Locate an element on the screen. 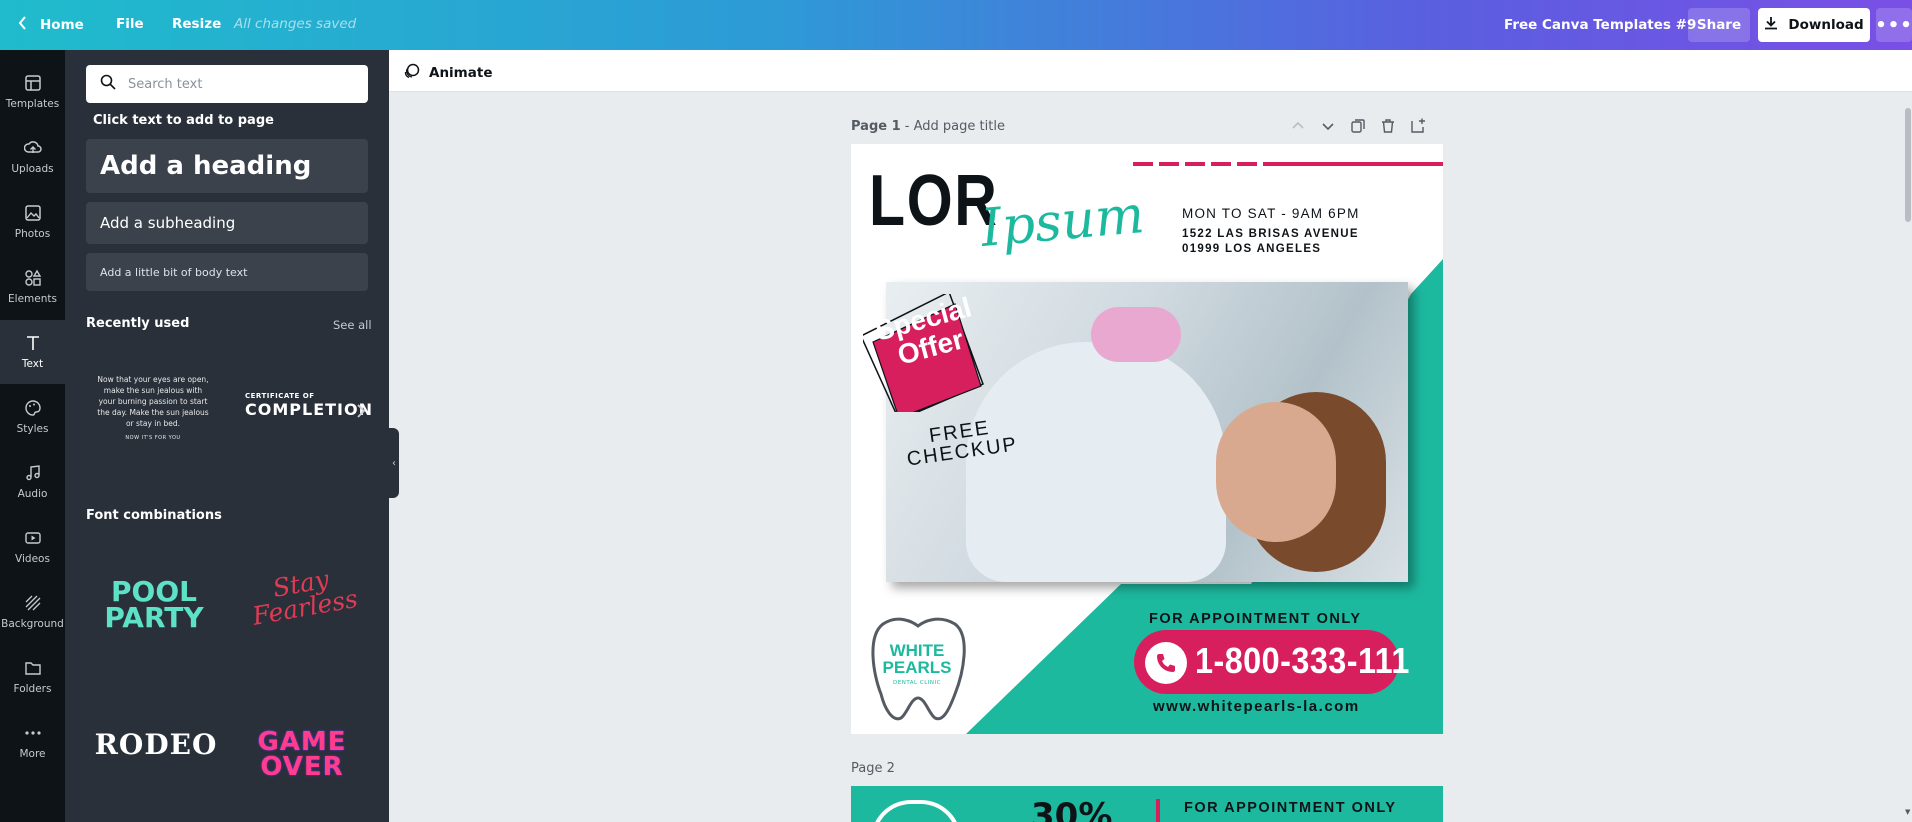 Image resolution: width=1912 pixels, height=822 pixels. more-dots-icon: ••• is located at coordinates (1893, 25).